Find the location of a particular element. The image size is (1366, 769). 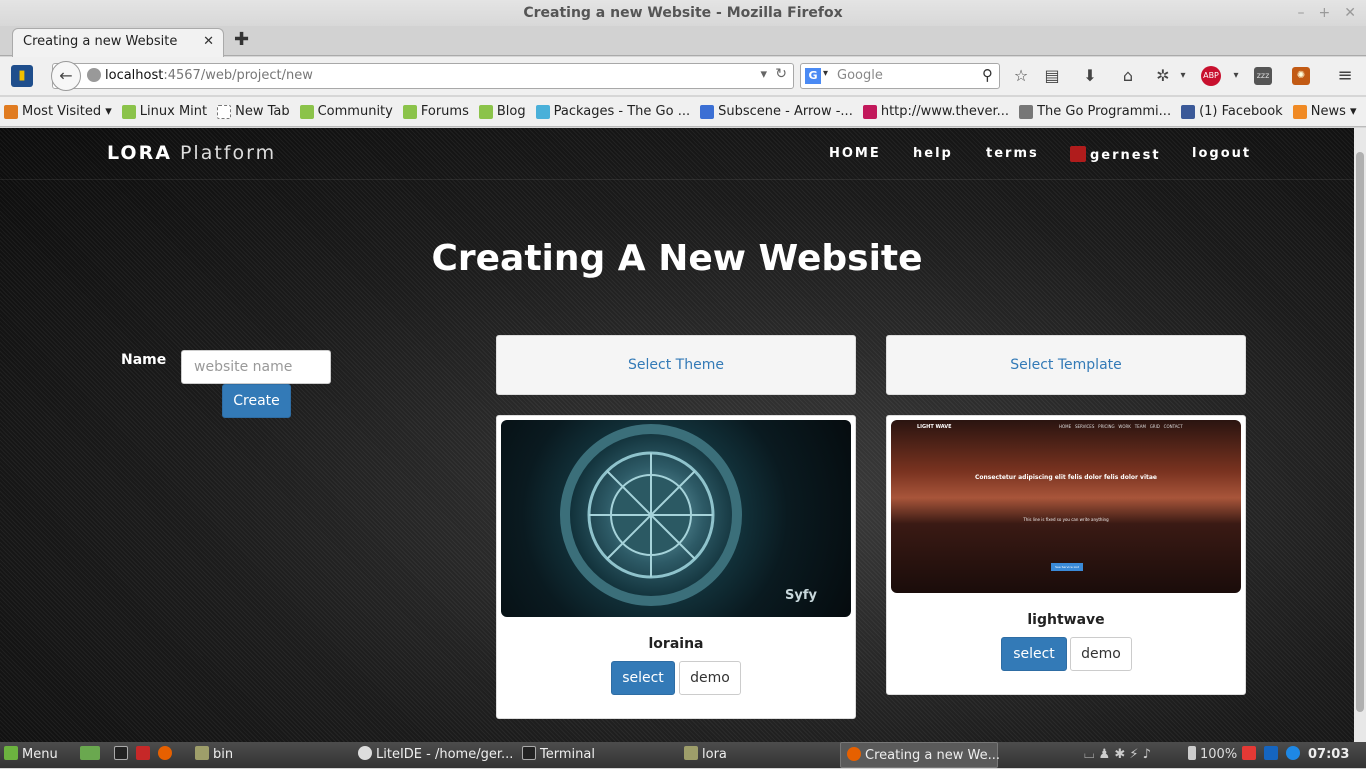

tray-app-icon is located at coordinates (1251, 755).